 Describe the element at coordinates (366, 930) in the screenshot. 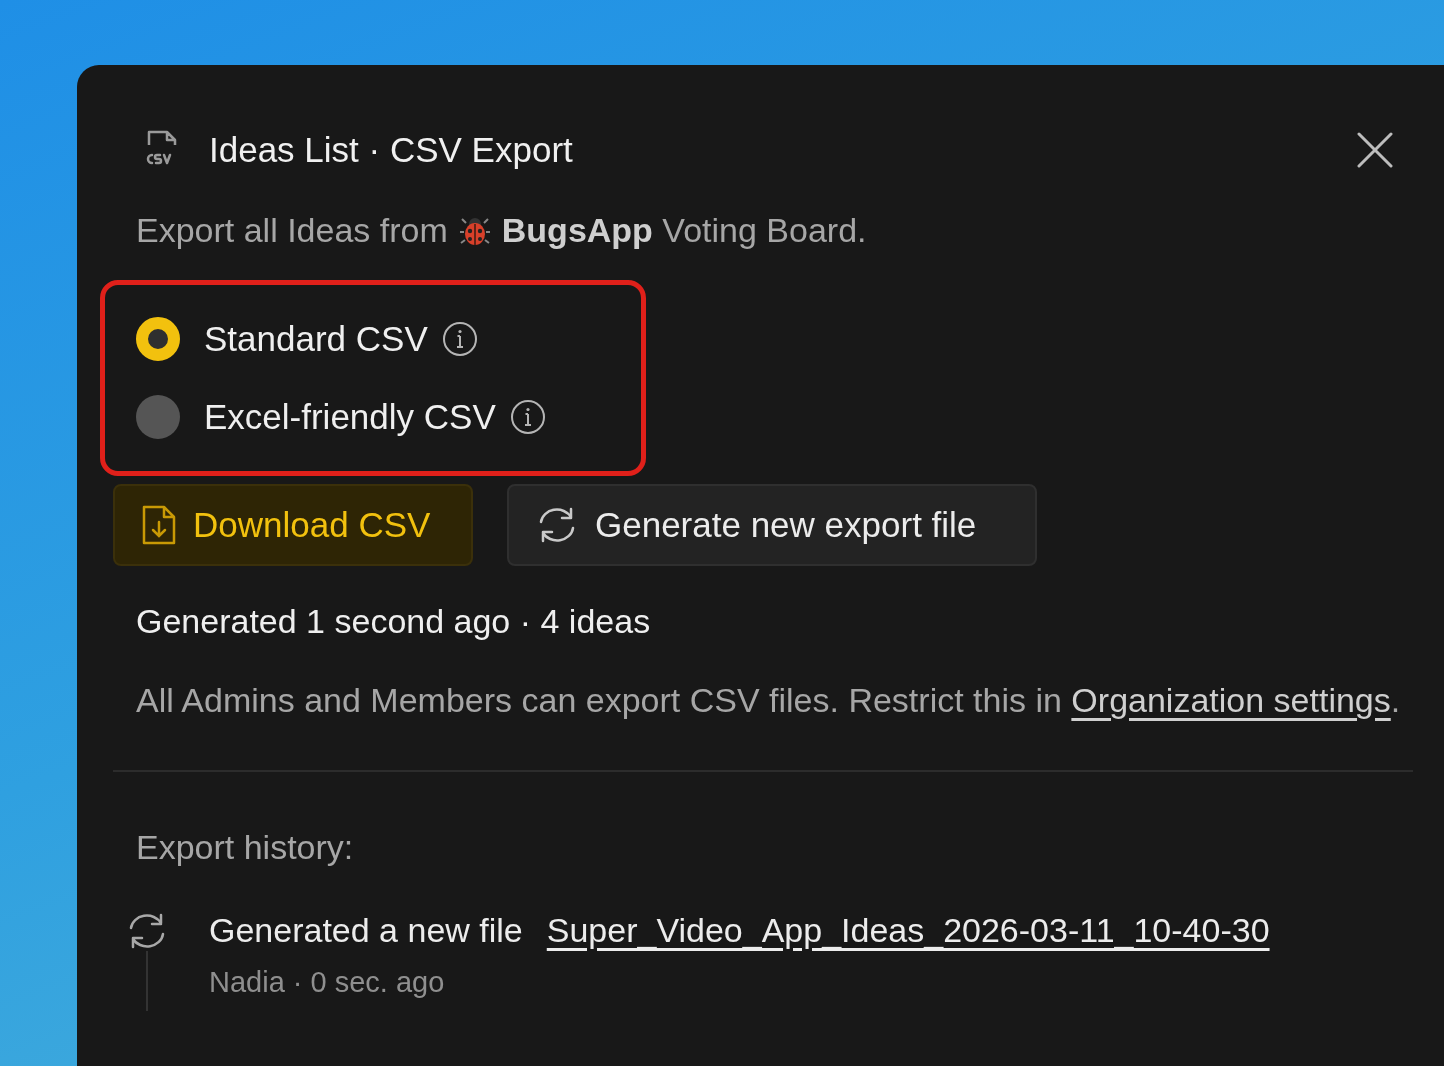

I see `history-action: Generated a new file` at that location.